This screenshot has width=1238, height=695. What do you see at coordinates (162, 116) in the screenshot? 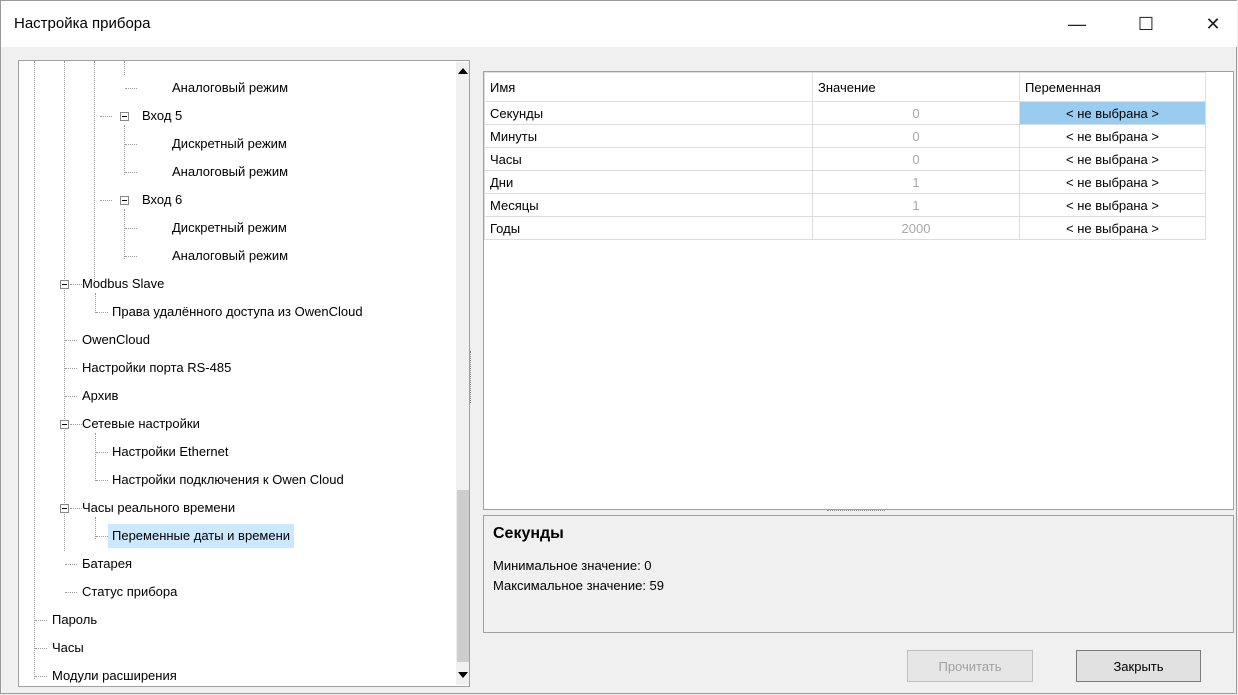
I see `tree-item: Вход 5` at bounding box center [162, 116].